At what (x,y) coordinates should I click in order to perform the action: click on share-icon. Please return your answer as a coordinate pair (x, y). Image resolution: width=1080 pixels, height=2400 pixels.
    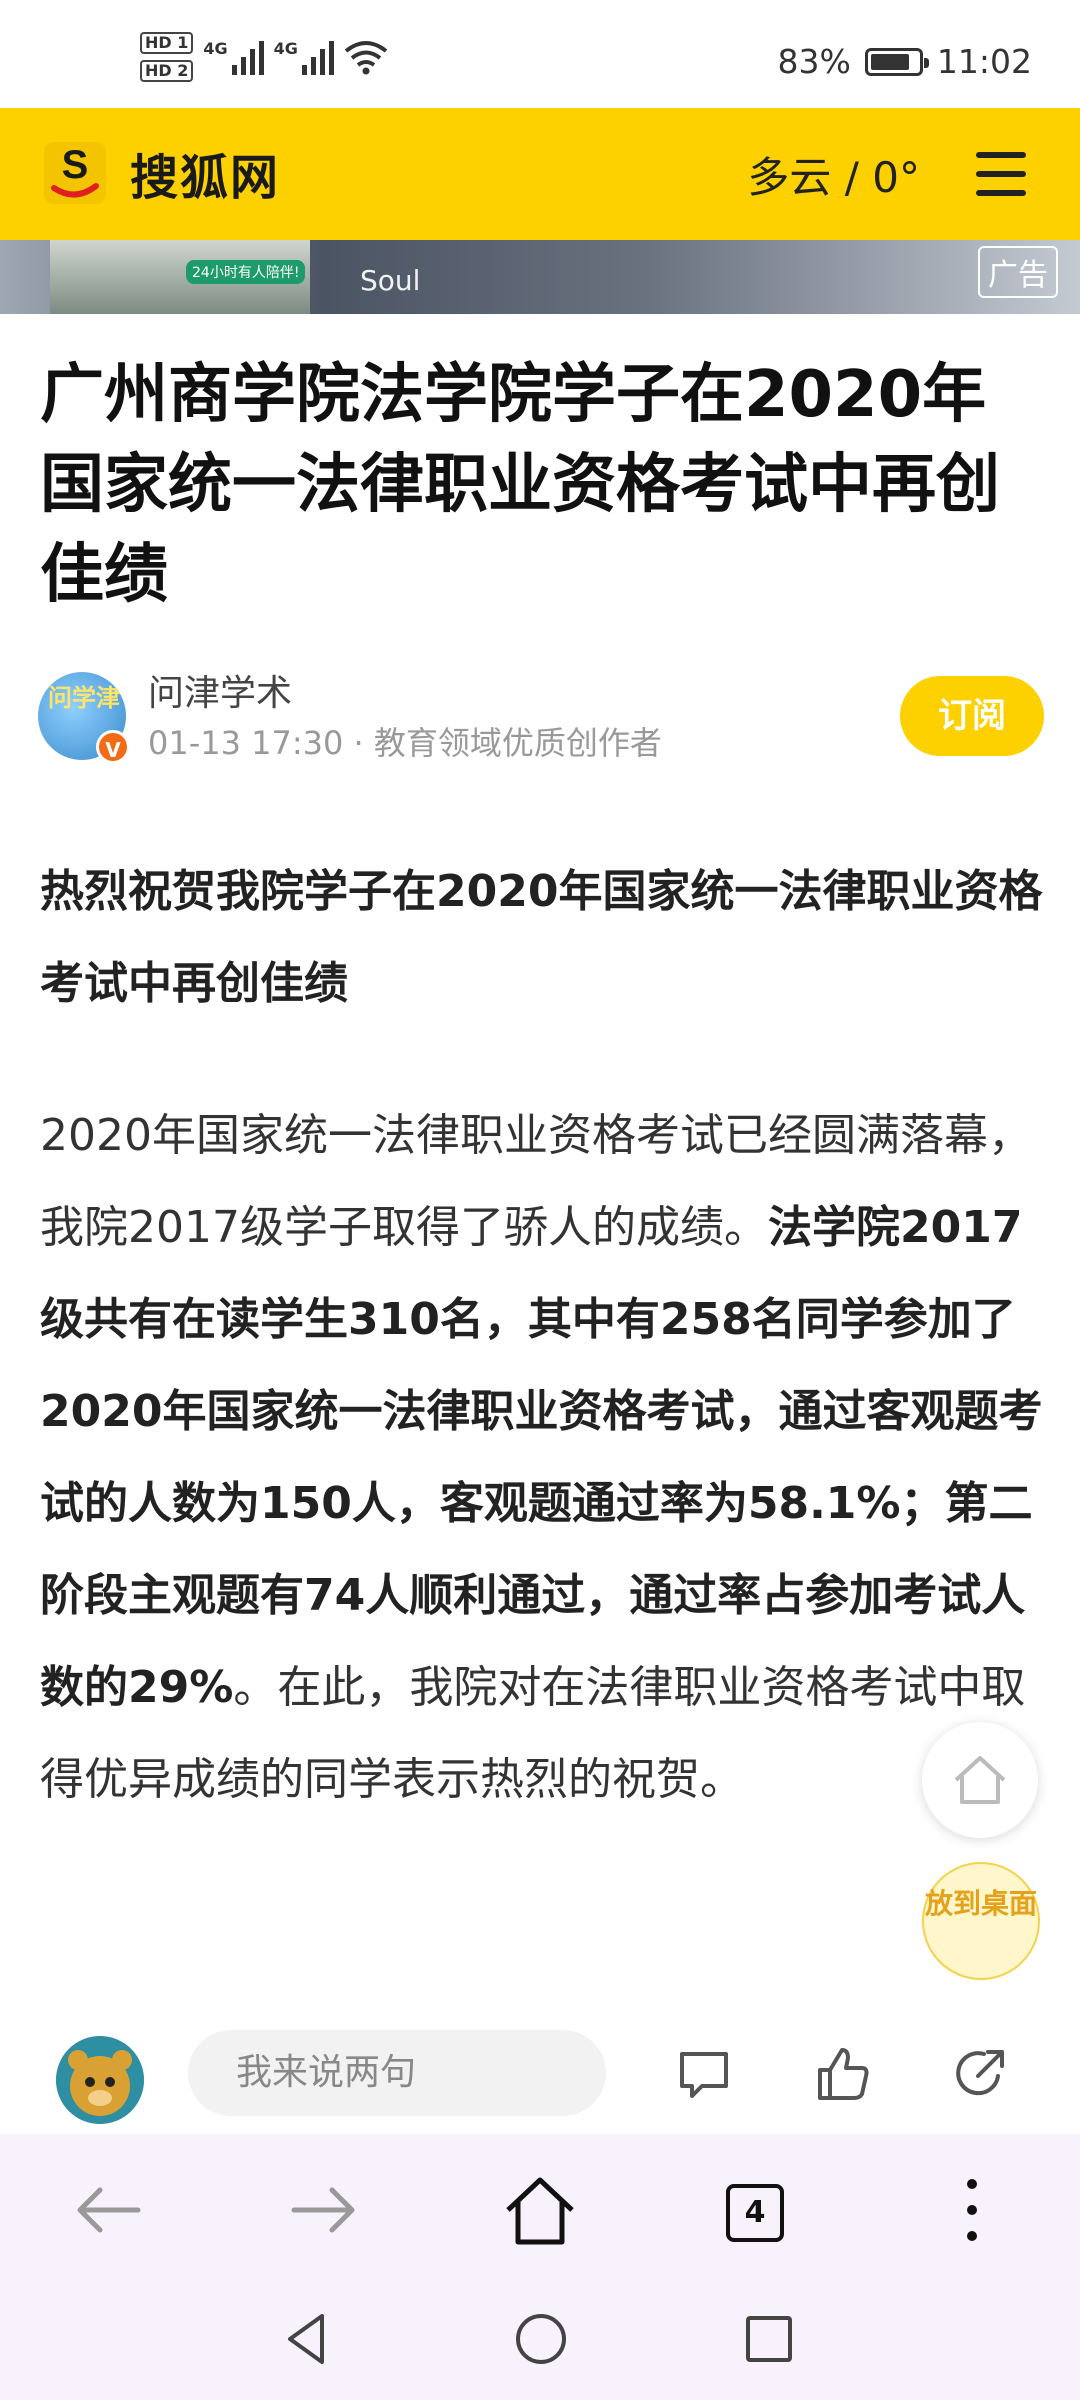
    Looking at the image, I should click on (980, 2074).